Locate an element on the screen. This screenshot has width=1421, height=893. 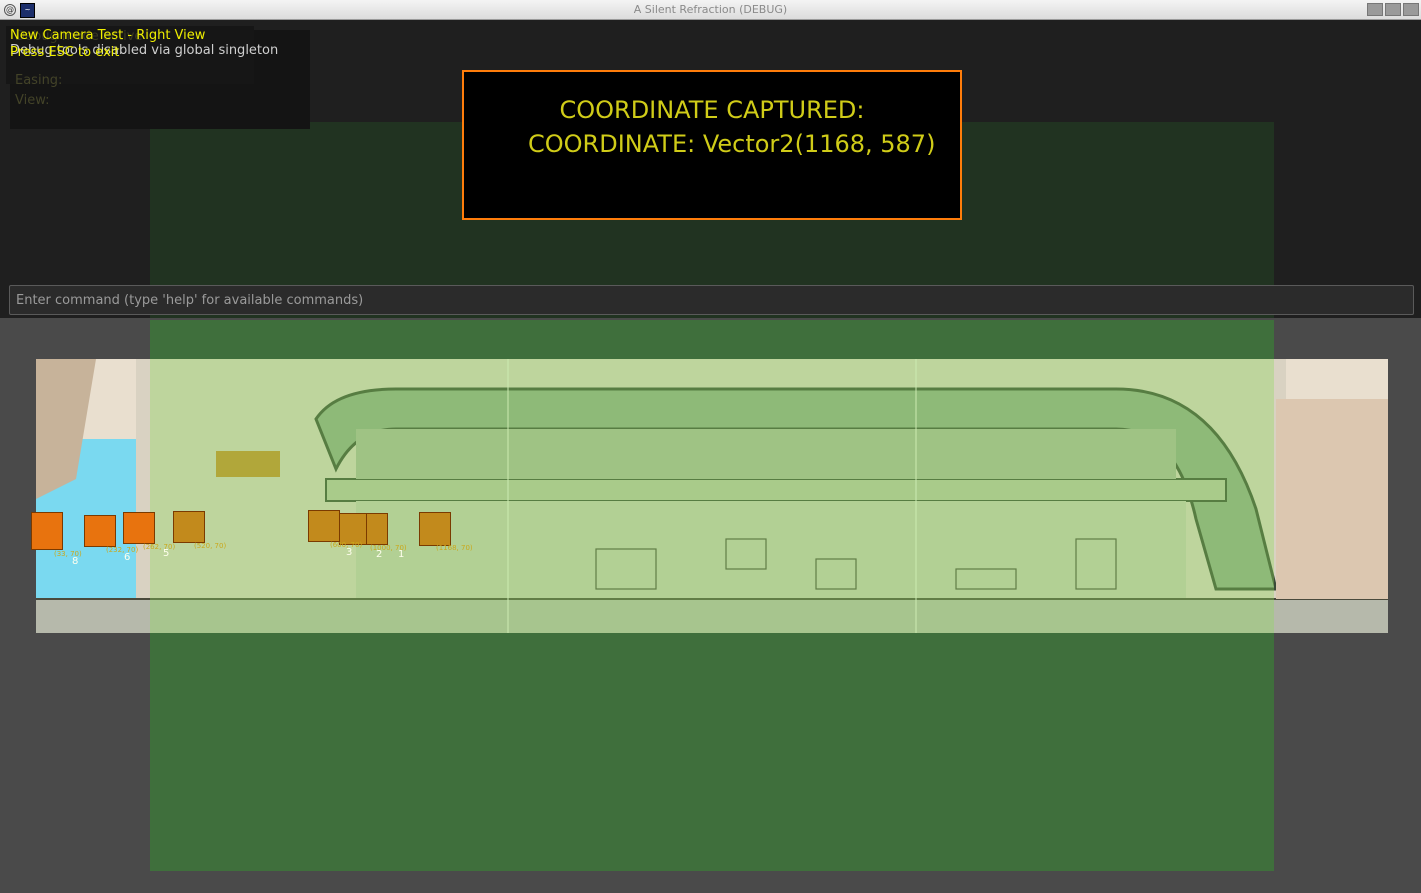
capture-value: COORDINATE: Vector2(1168, 587) is located at coordinates (732, 144).